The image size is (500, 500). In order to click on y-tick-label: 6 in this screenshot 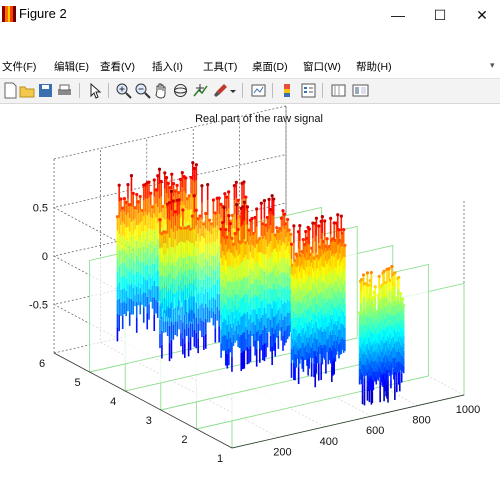, I will do `click(42, 364)`.